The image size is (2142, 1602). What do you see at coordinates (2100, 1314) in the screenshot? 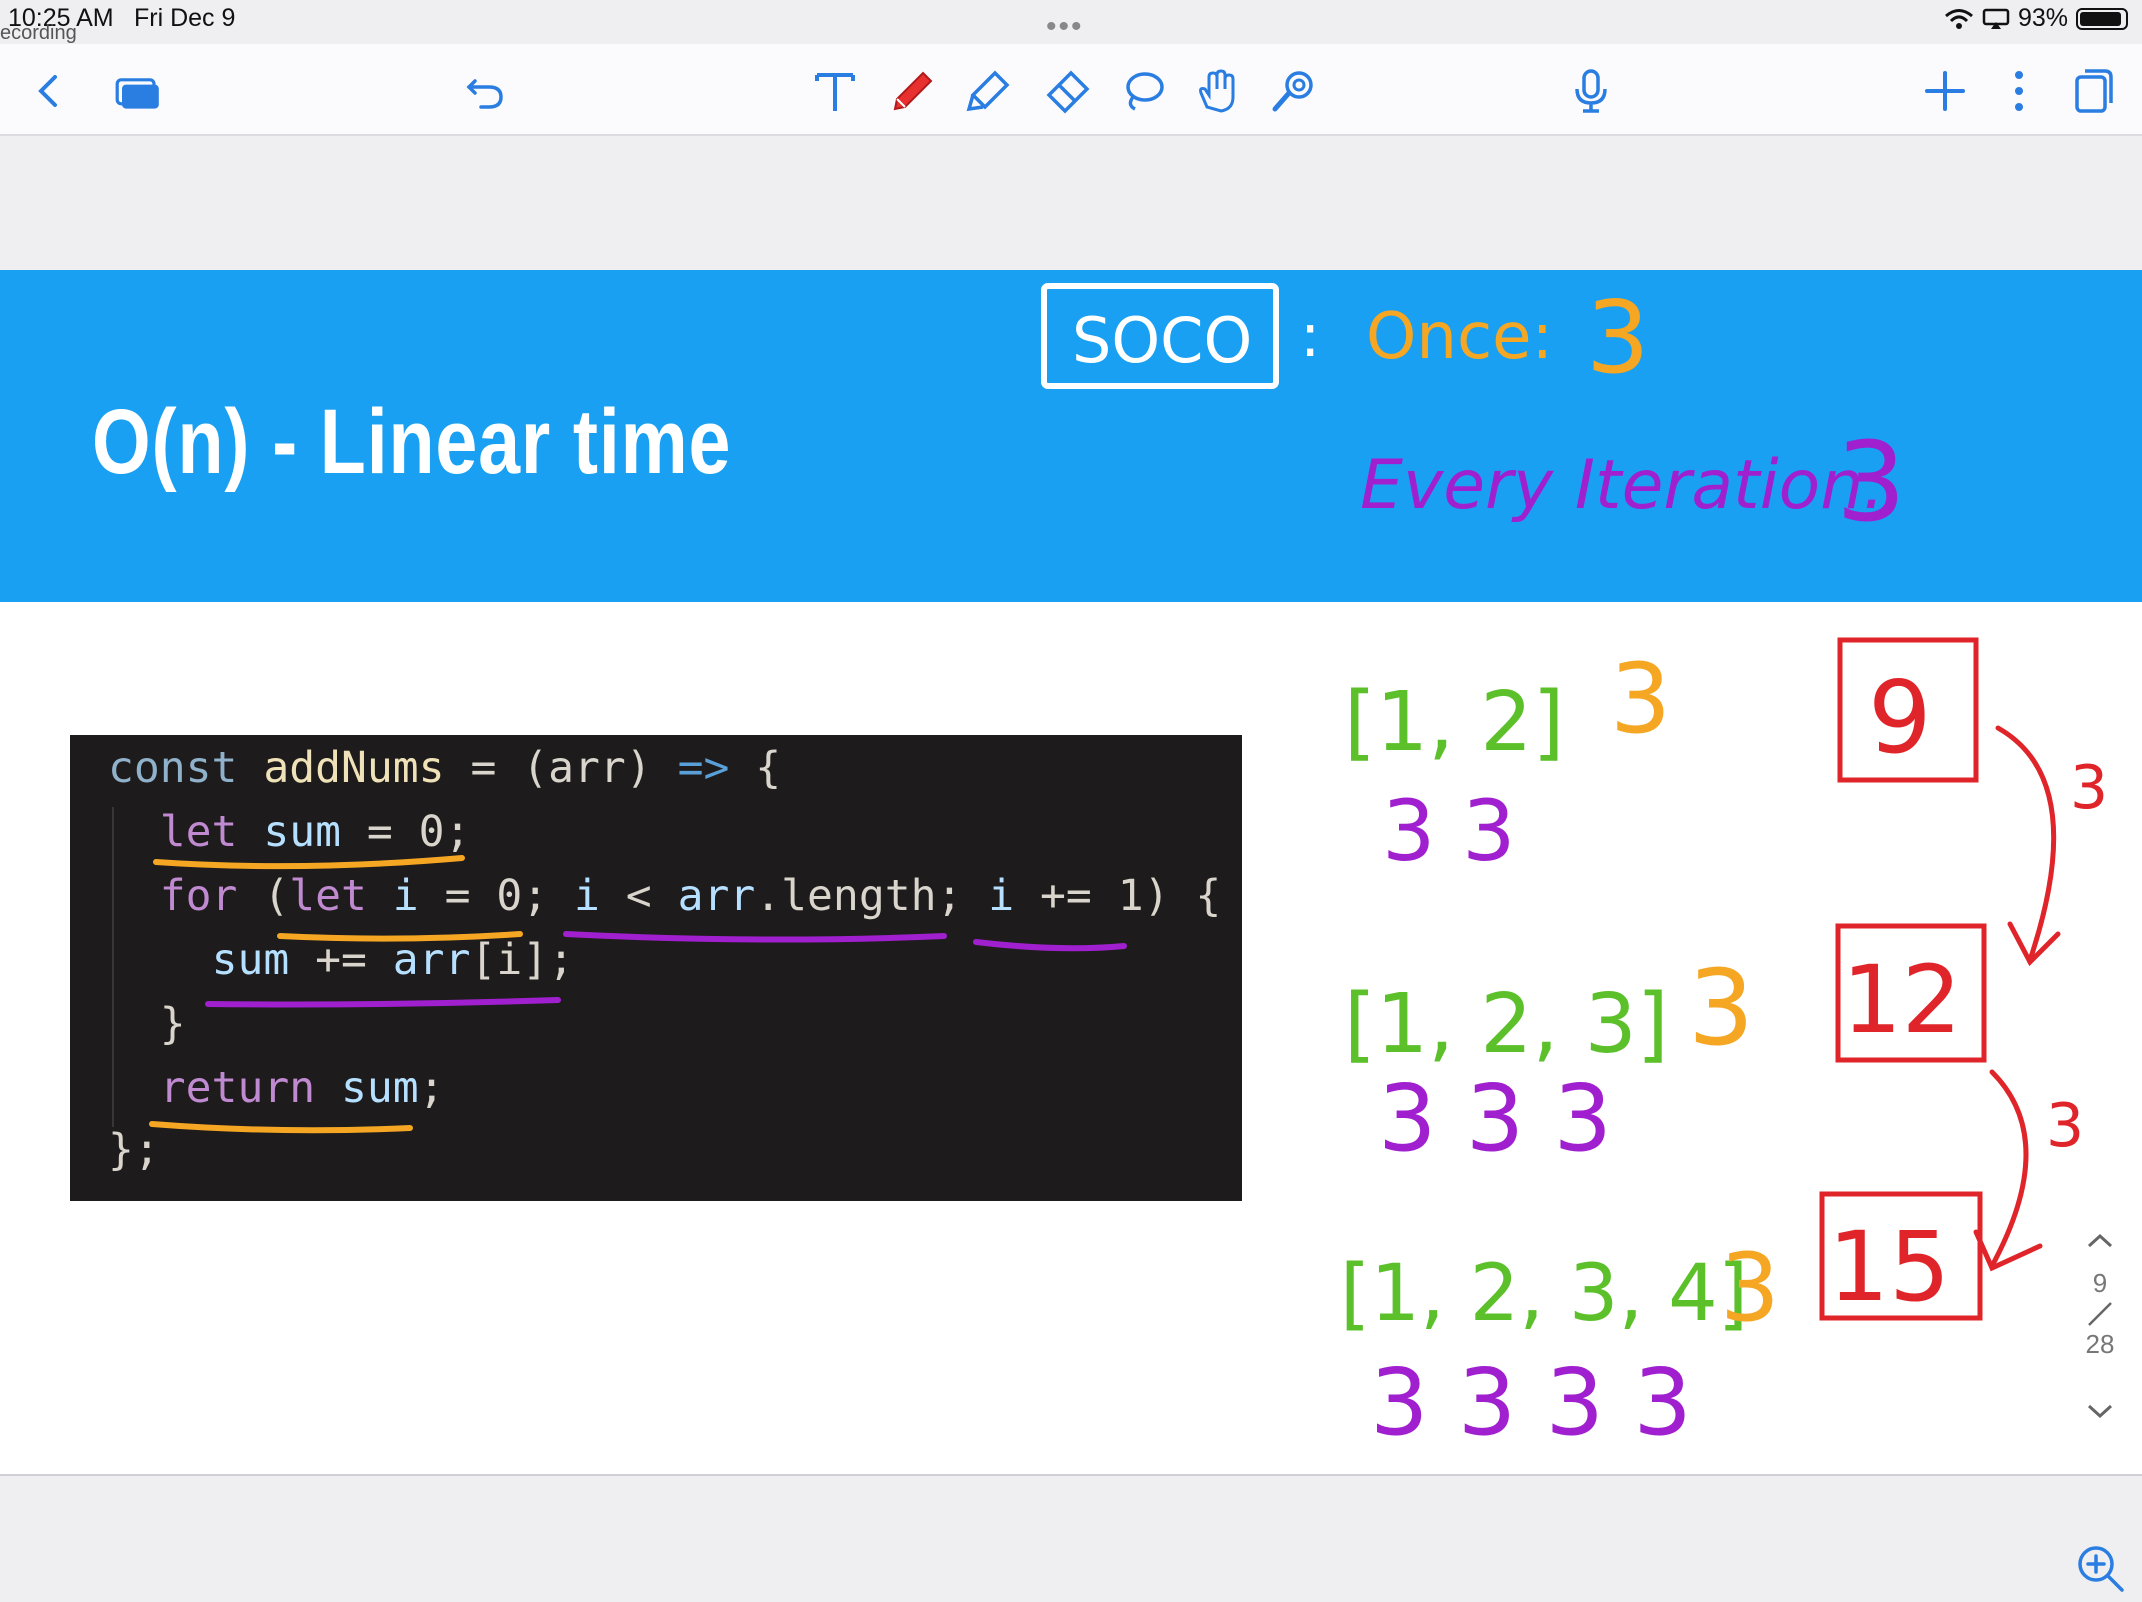
I see `page-slash-icon` at bounding box center [2100, 1314].